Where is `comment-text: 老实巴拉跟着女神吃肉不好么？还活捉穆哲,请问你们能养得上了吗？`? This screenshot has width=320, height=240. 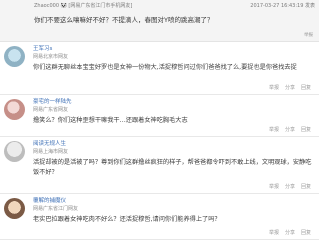 comment-text: 老实巴拉跟着女神吃肉不好么？还活捉穆哲,请问你们能养得上了吗？ is located at coordinates (127, 219).